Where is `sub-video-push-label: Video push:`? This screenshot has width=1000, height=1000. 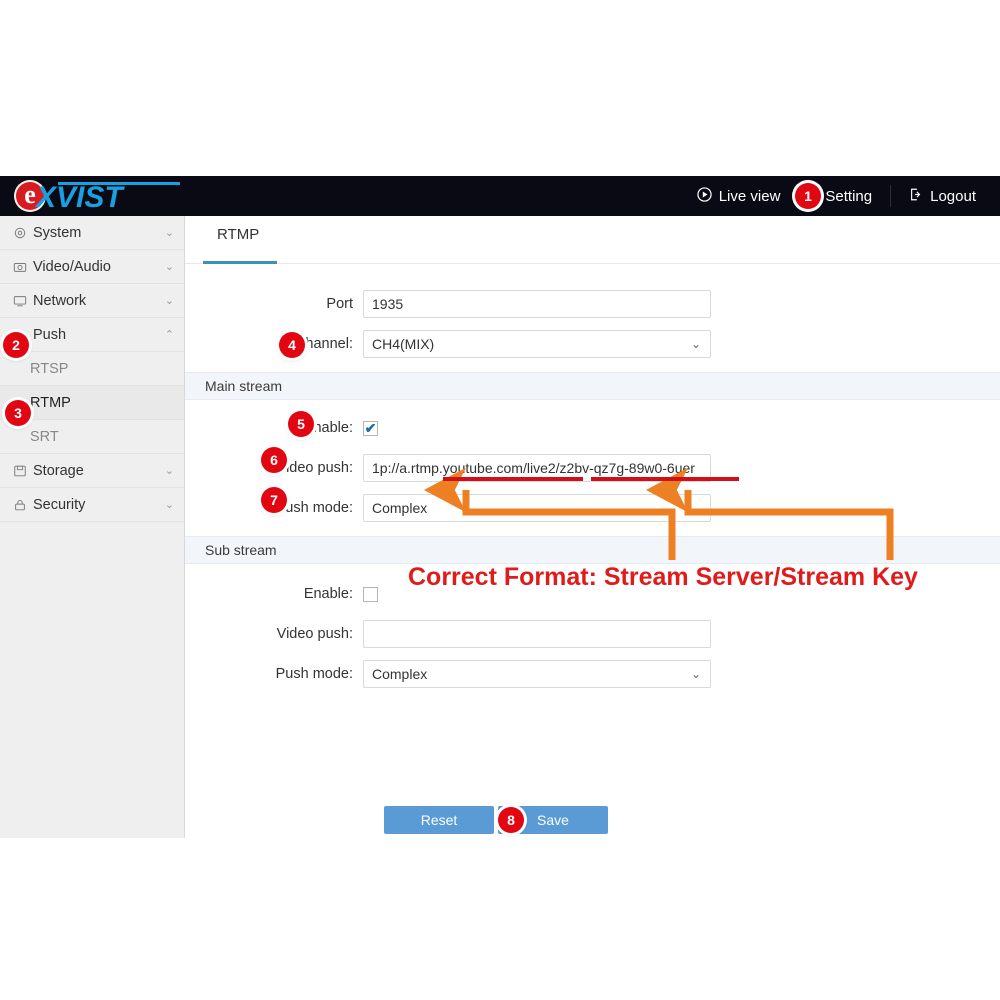
sub-video-push-label: Video push: is located at coordinates (314, 634).